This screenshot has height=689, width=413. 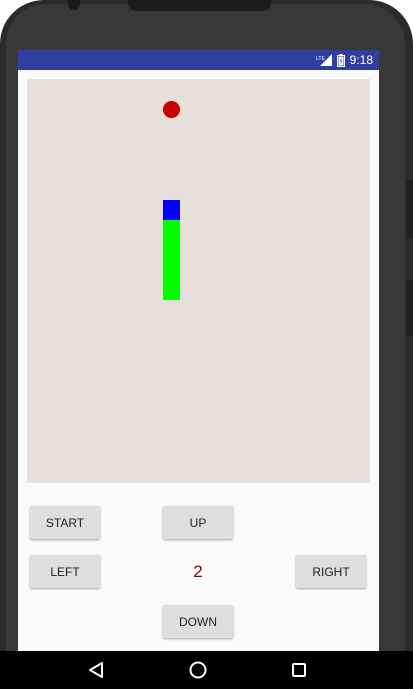 What do you see at coordinates (340, 60) in the screenshot?
I see `battery-icon` at bounding box center [340, 60].